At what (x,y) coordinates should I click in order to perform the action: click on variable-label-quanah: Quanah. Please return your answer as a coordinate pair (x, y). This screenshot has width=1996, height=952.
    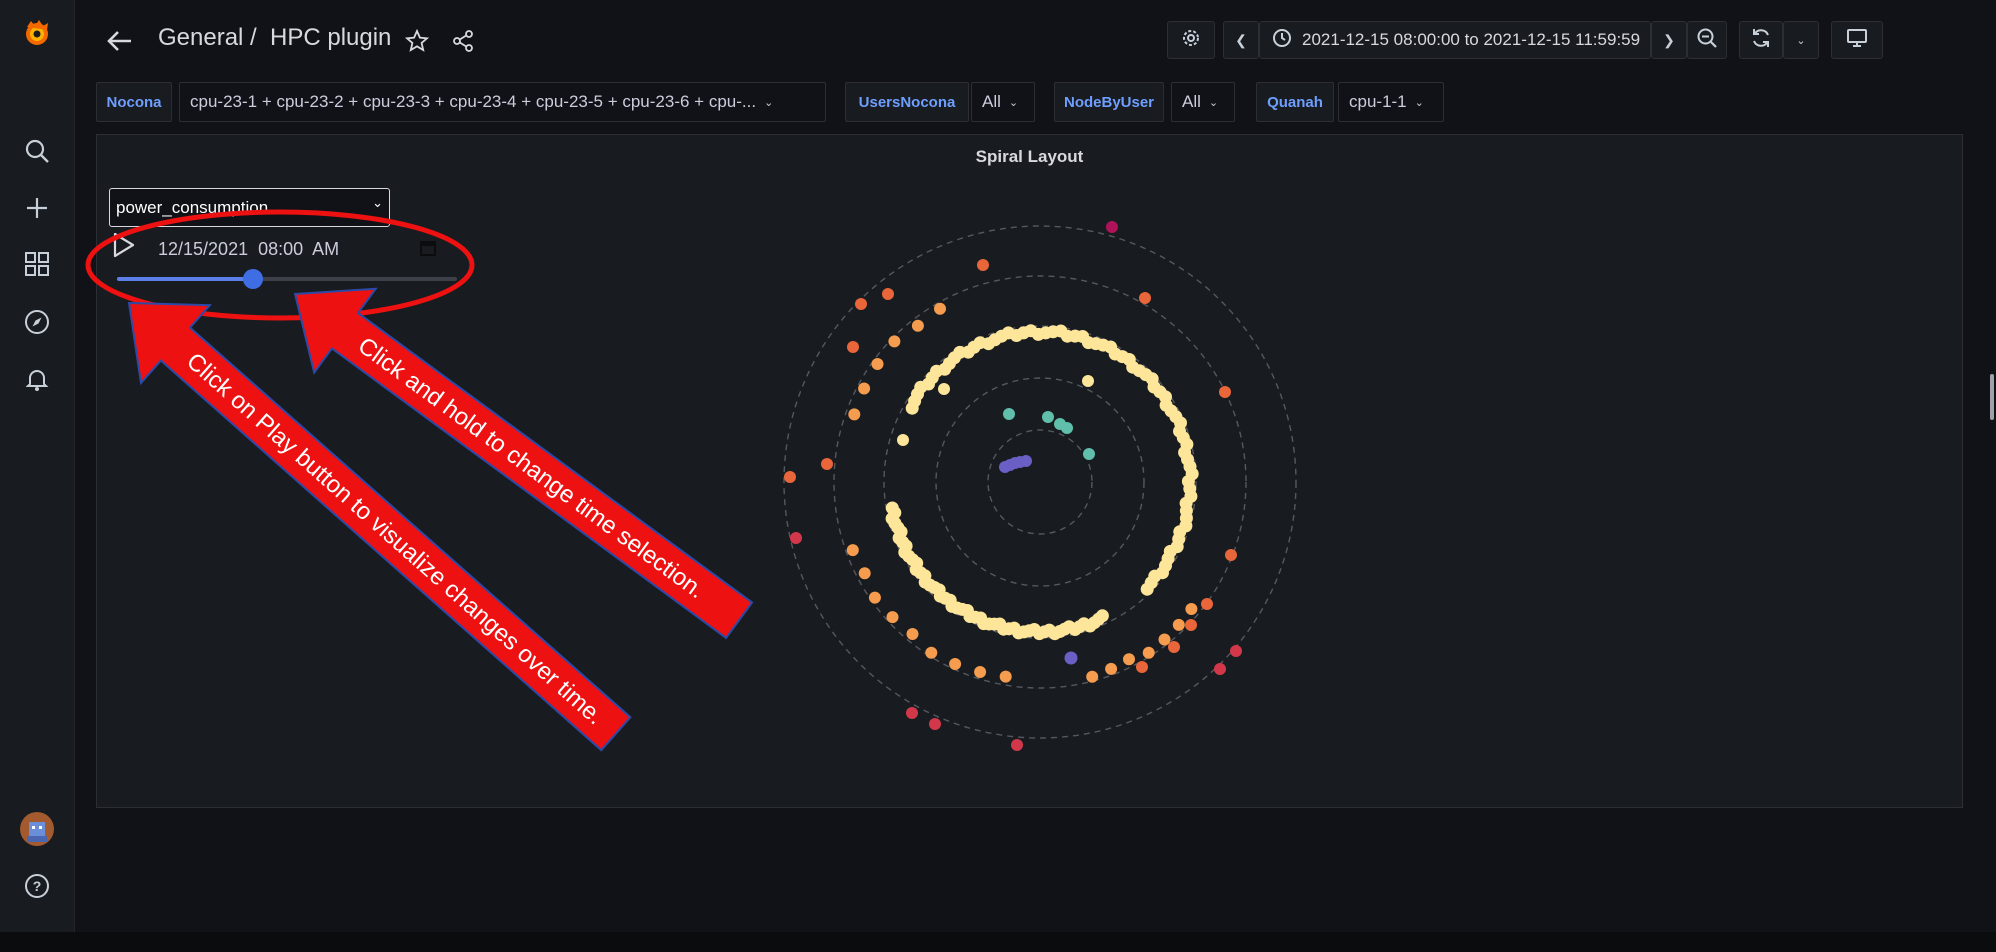
    Looking at the image, I should click on (1295, 102).